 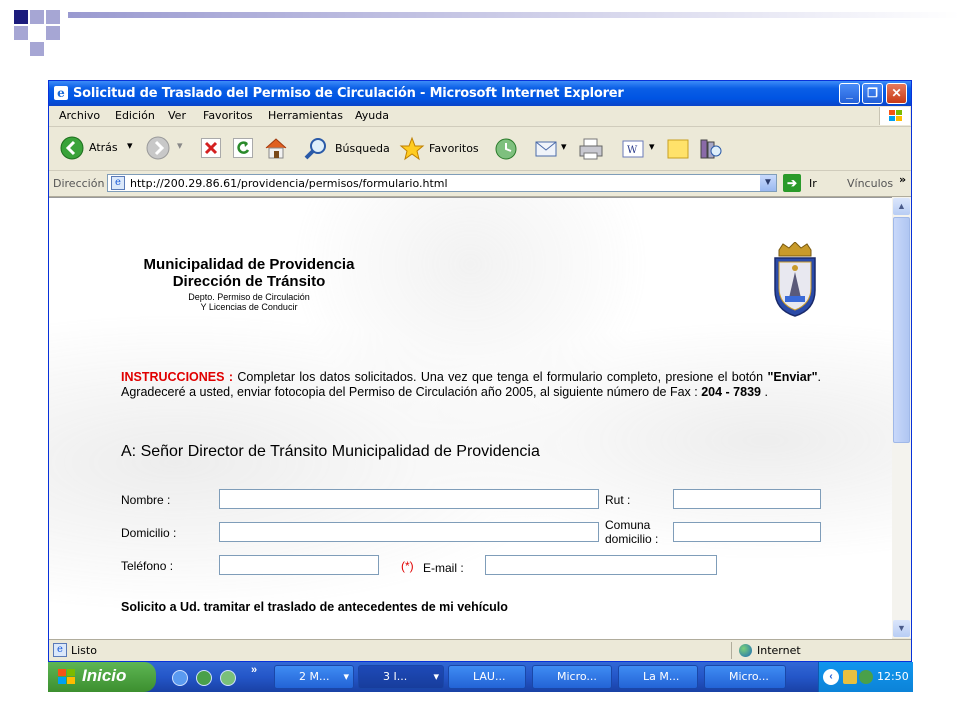 I want to click on search-button: Búsqueda, so click(x=348, y=149).